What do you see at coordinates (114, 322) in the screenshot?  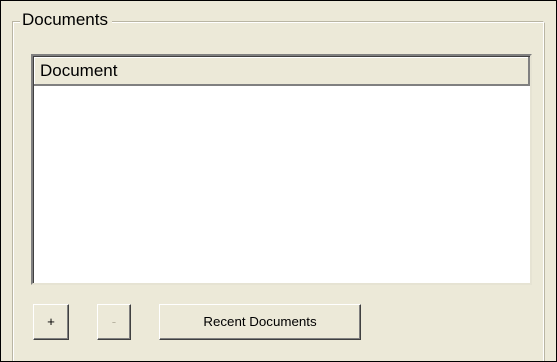 I see `remove-document-button: -` at bounding box center [114, 322].